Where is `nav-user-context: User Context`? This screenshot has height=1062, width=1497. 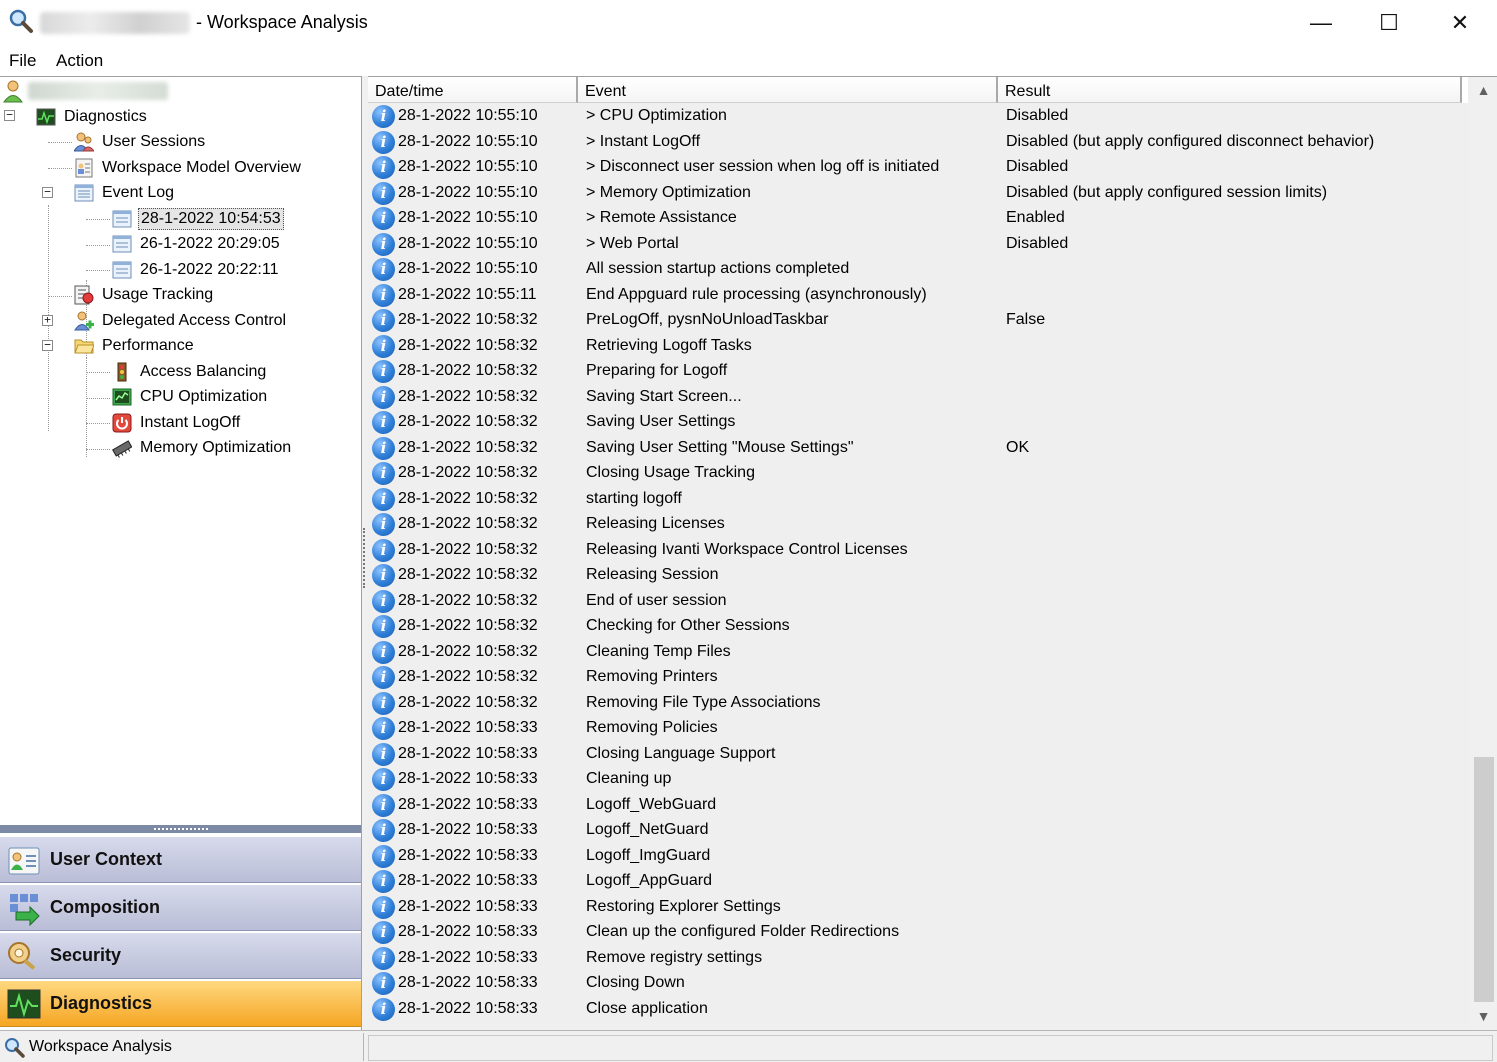
nav-user-context: User Context is located at coordinates (180, 860).